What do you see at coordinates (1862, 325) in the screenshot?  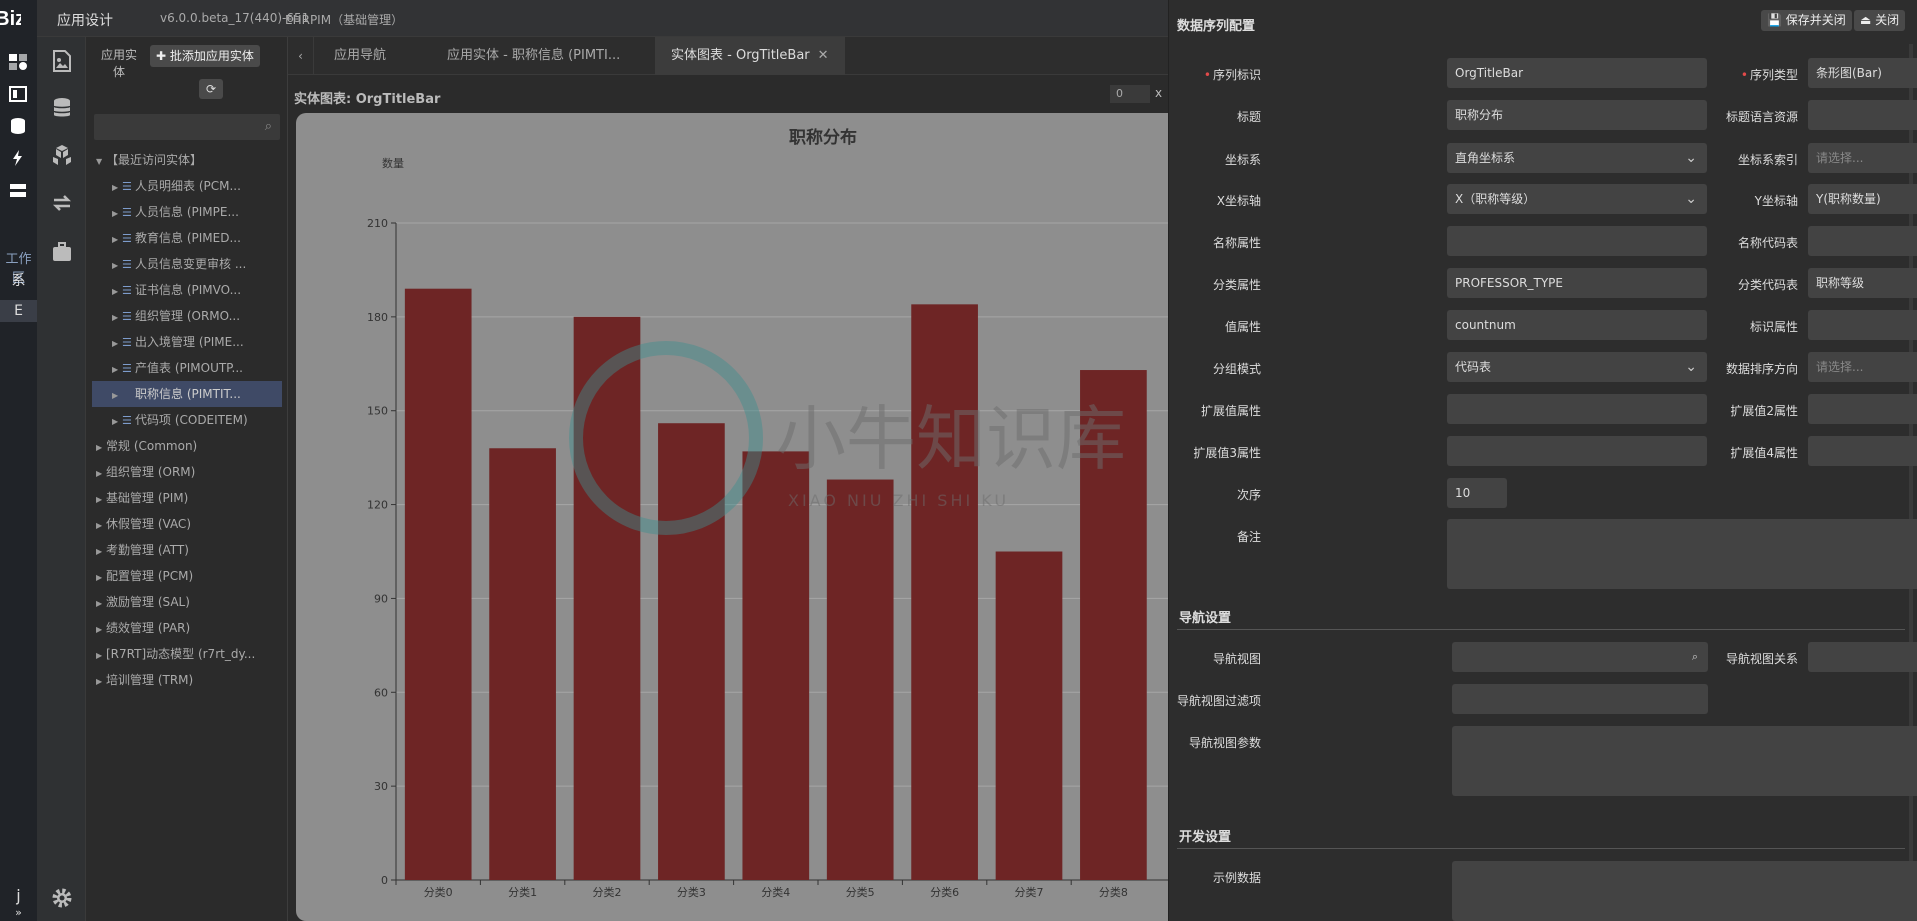 I see `id-attr-field` at bounding box center [1862, 325].